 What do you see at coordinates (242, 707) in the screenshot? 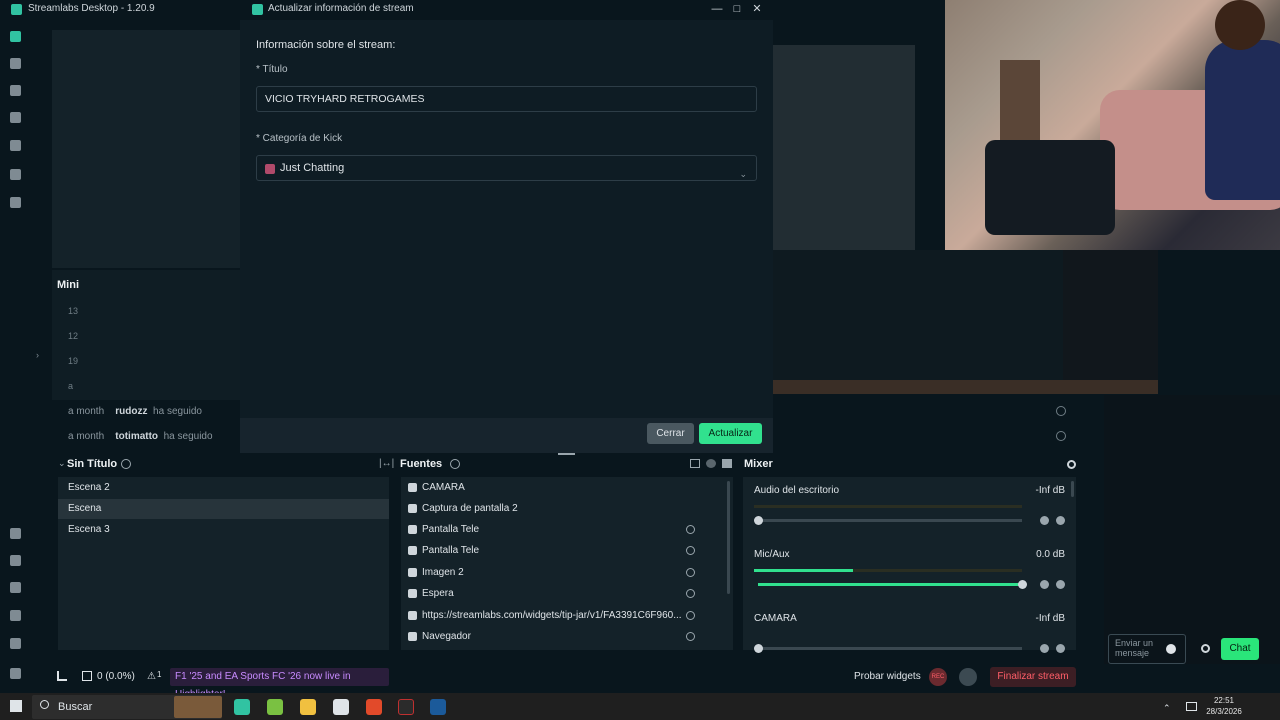
I see `streamlabs-taskbar-icon` at bounding box center [242, 707].